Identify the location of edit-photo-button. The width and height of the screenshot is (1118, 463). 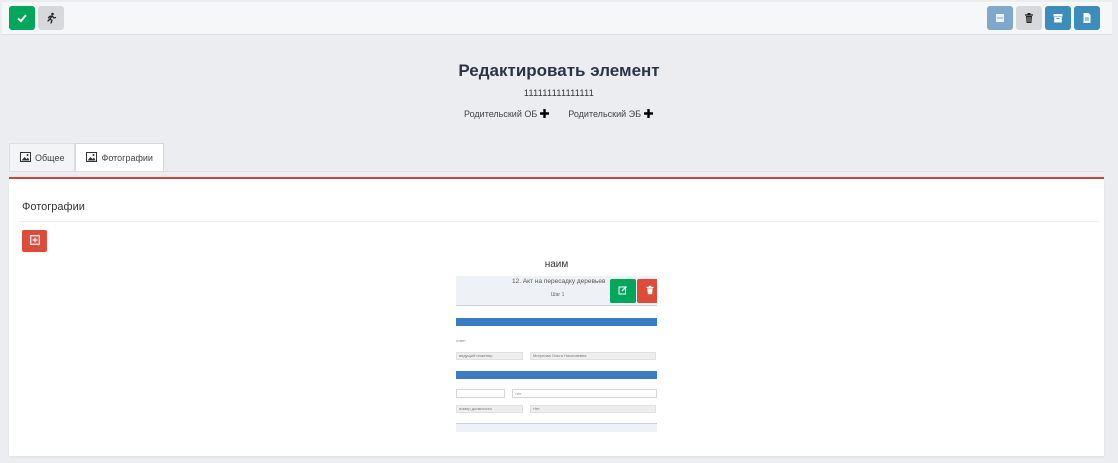
(623, 291).